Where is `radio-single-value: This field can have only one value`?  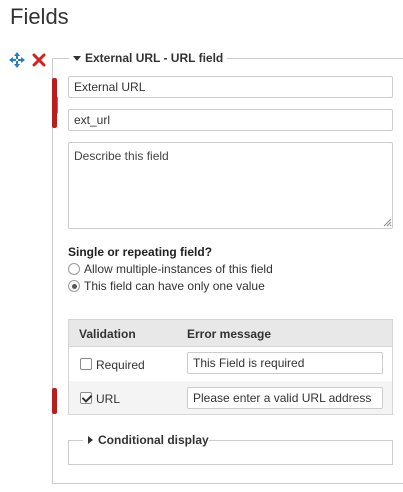 radio-single-value: This field can have only one value is located at coordinates (166, 286).